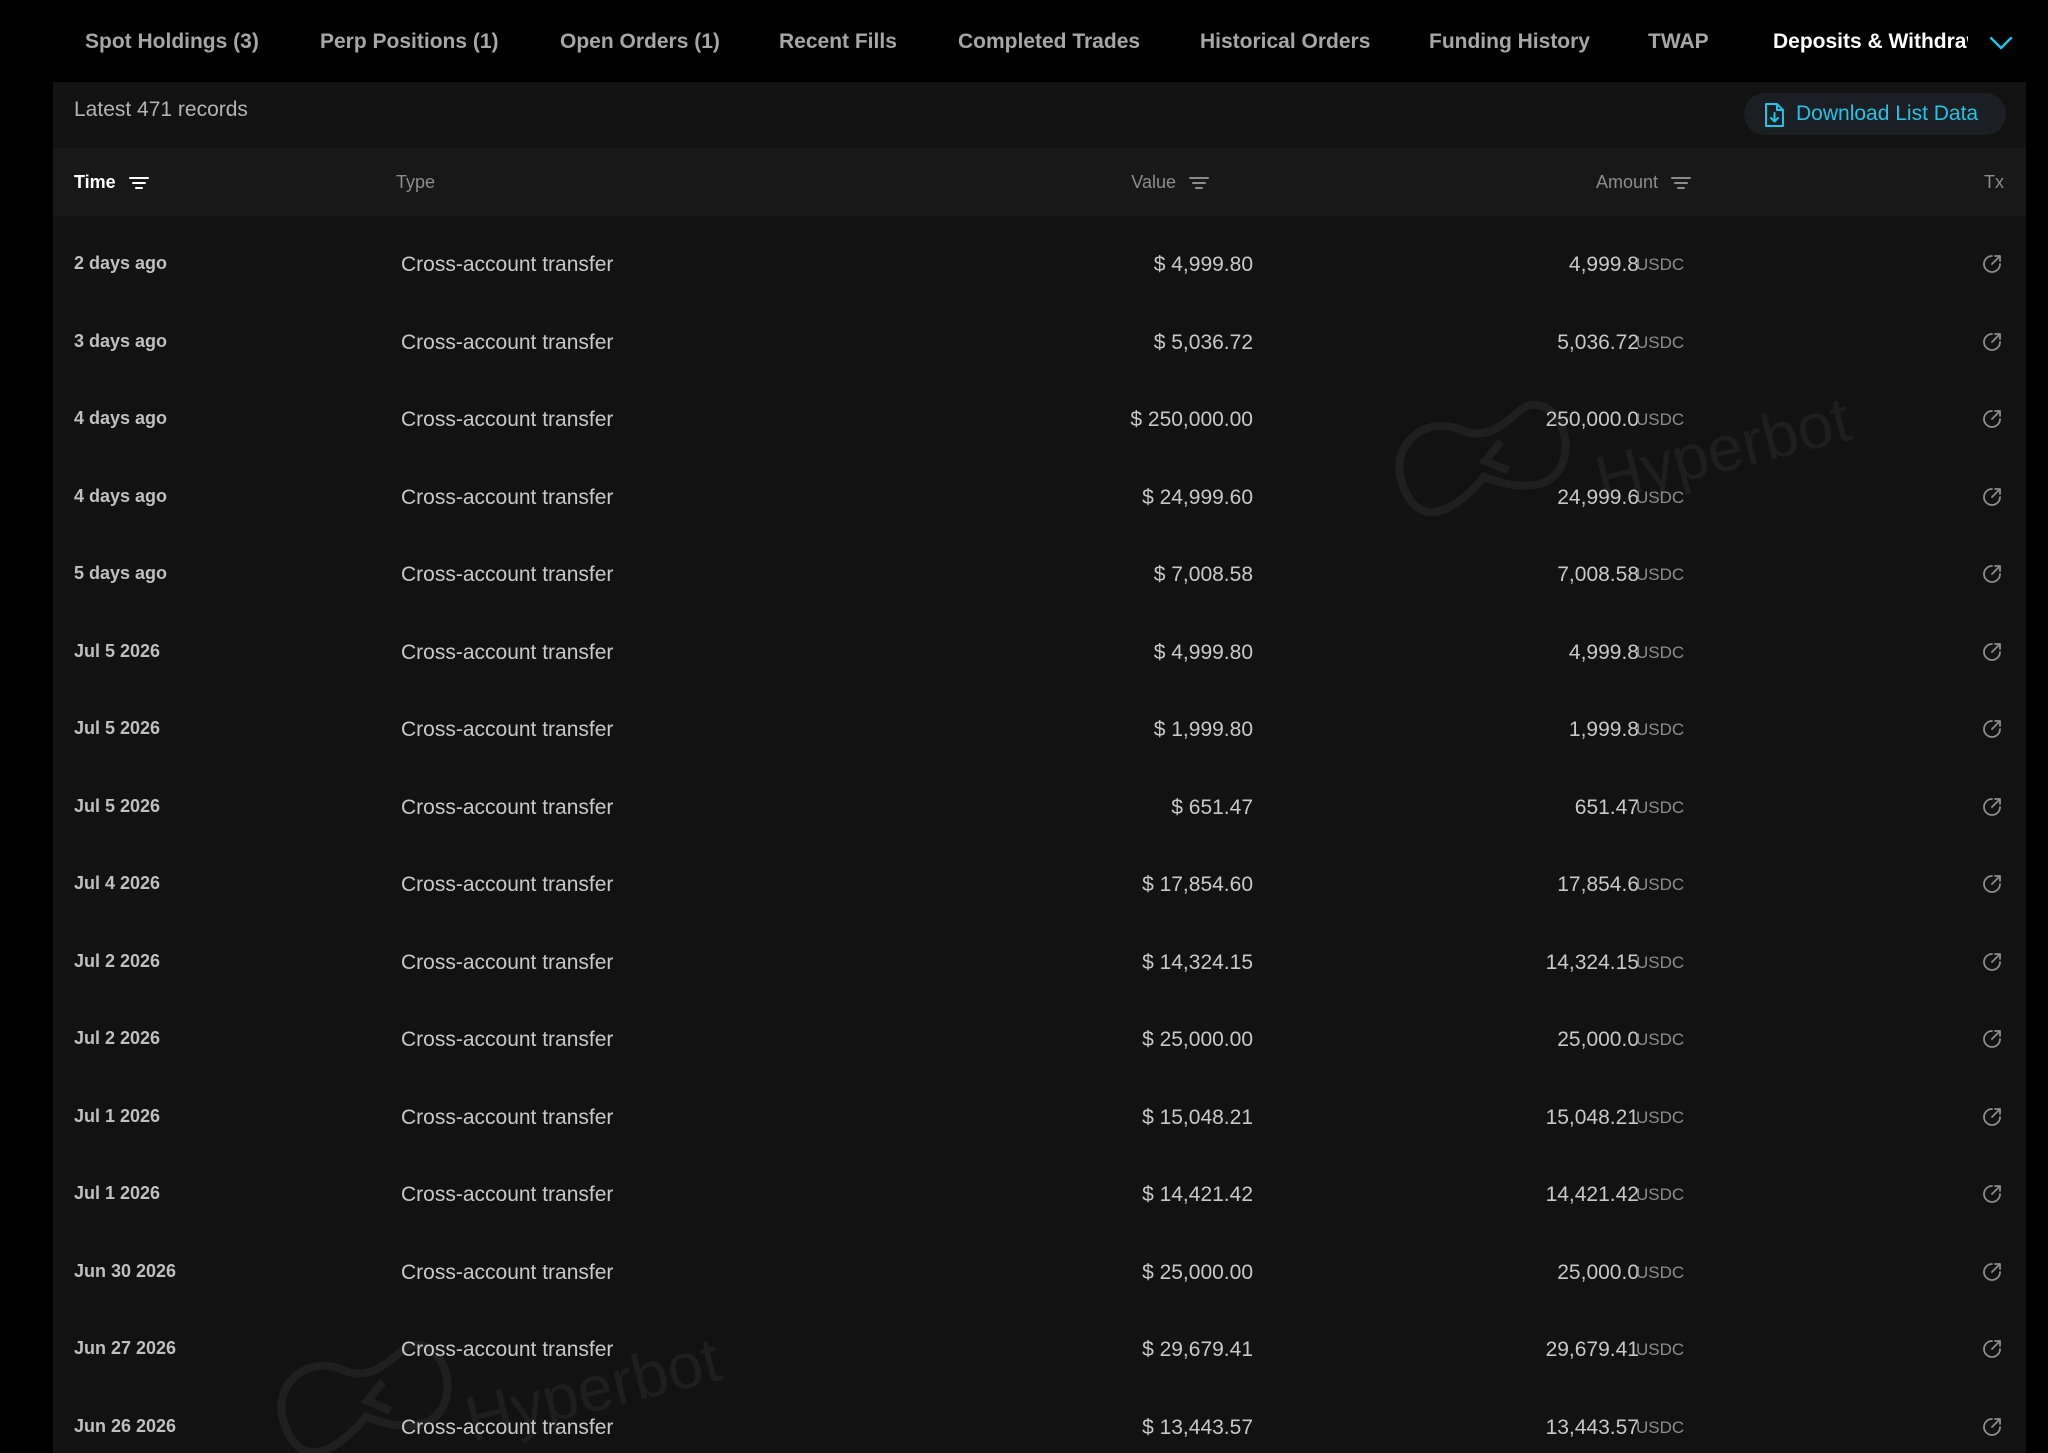 The width and height of the screenshot is (2048, 1453). Describe the element at coordinates (1197, 962) in the screenshot. I see `cell-value: $ 14,324.15` at that location.